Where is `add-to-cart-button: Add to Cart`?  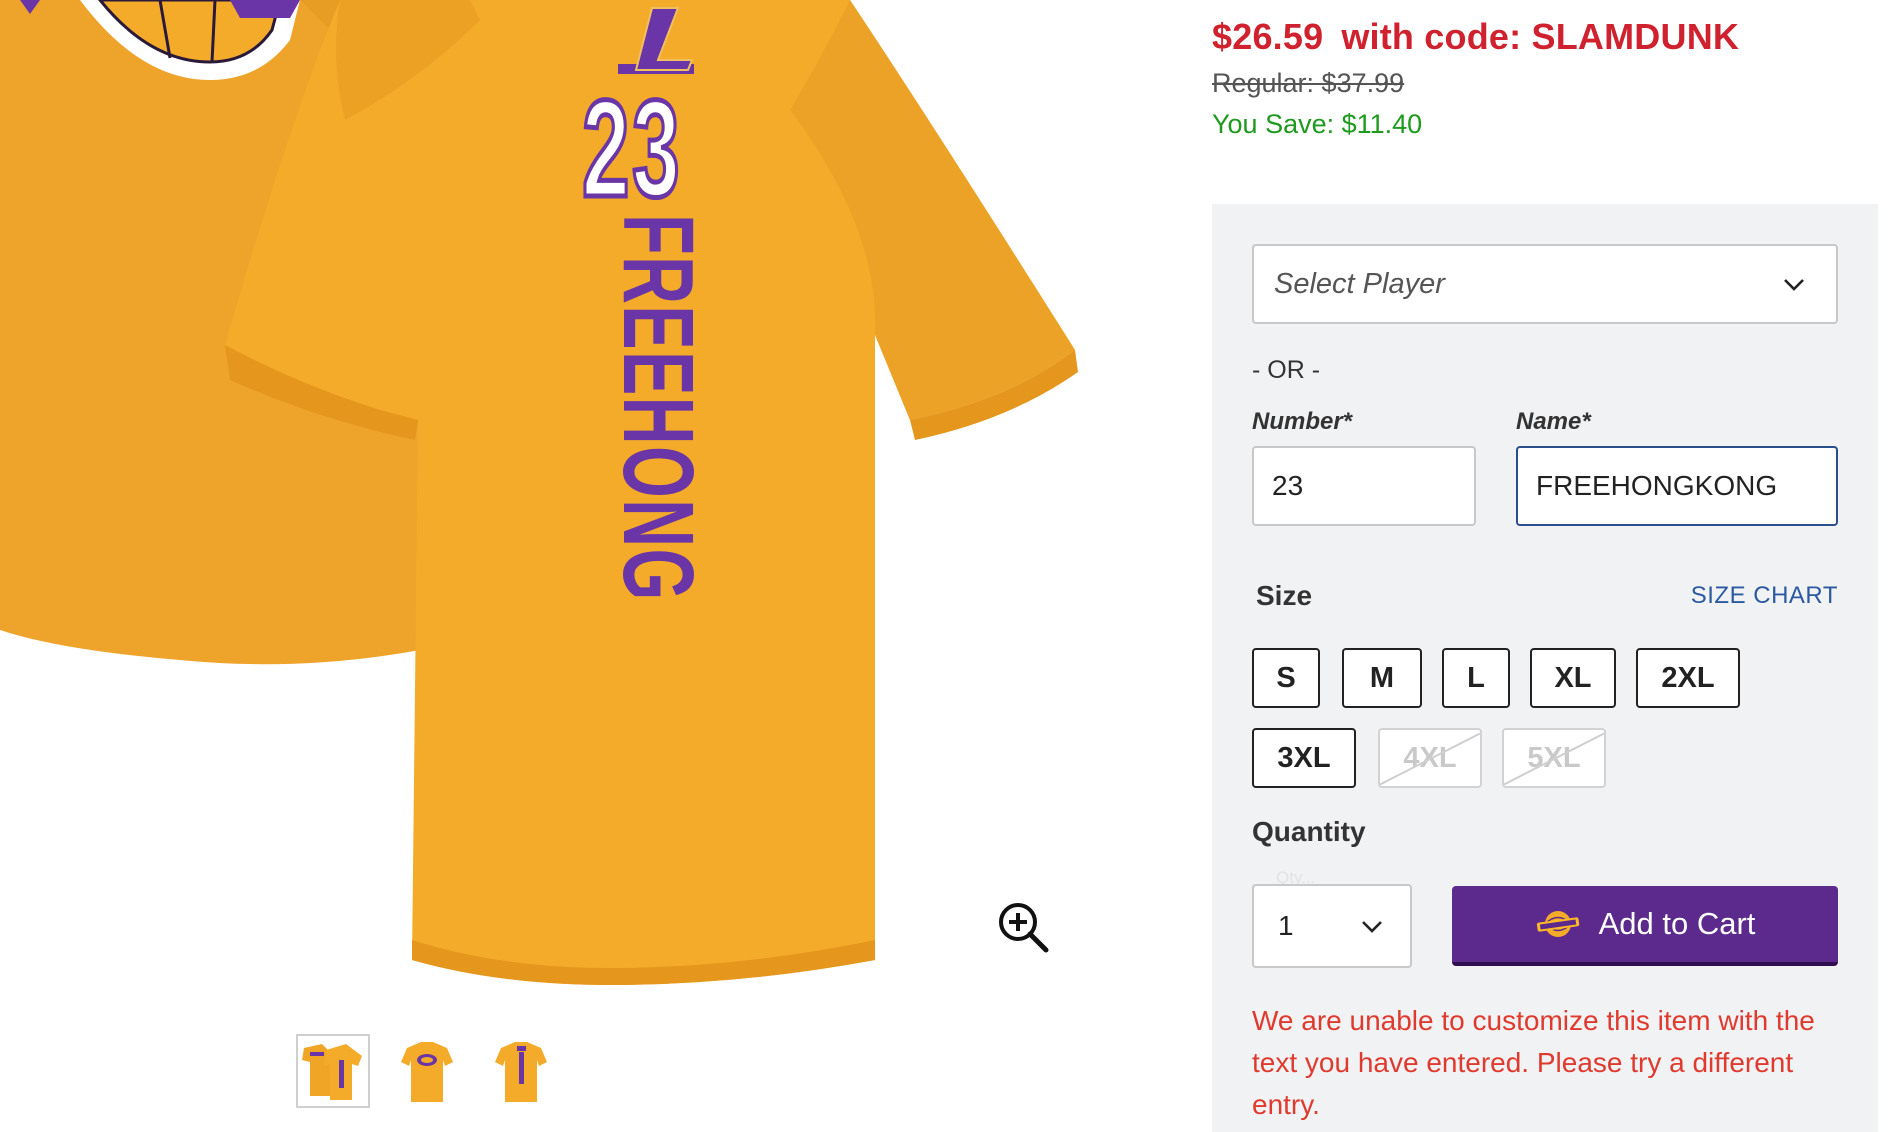
add-to-cart-button: Add to Cart is located at coordinates (1645, 926).